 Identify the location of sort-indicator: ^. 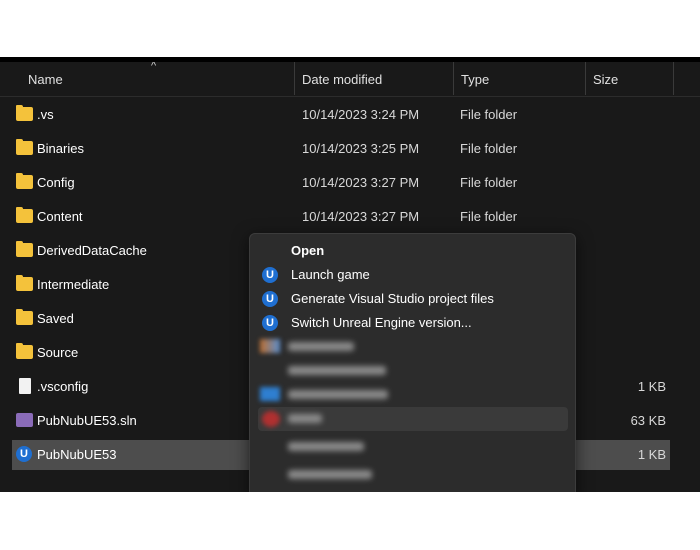
(154, 67).